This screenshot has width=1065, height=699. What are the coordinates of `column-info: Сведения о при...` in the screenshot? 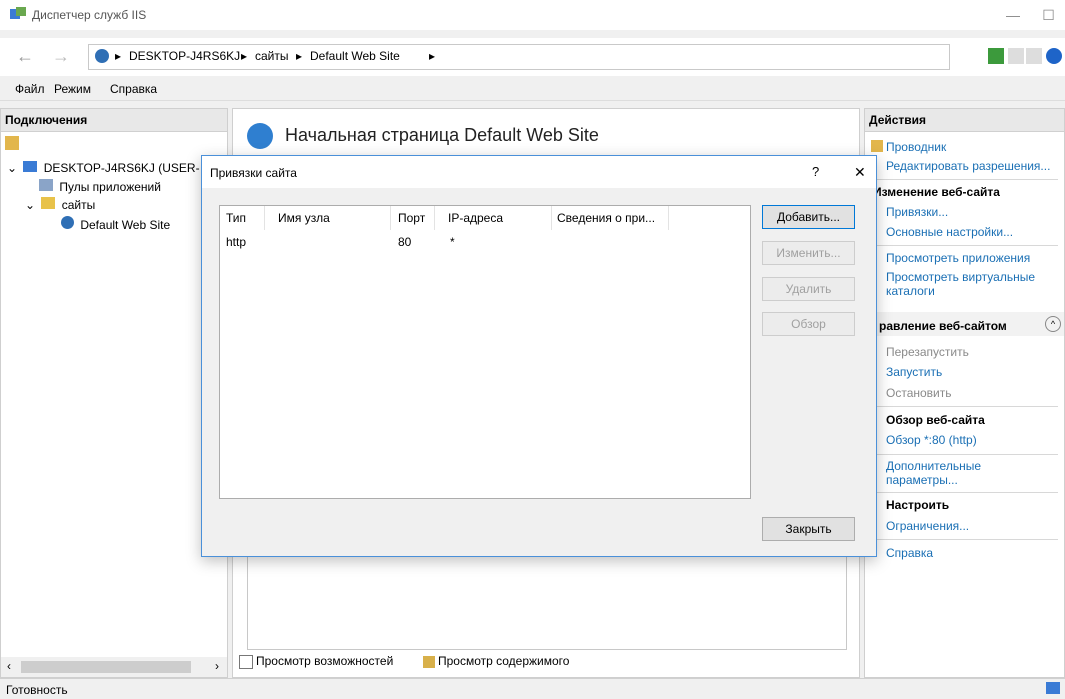 It's located at (606, 218).